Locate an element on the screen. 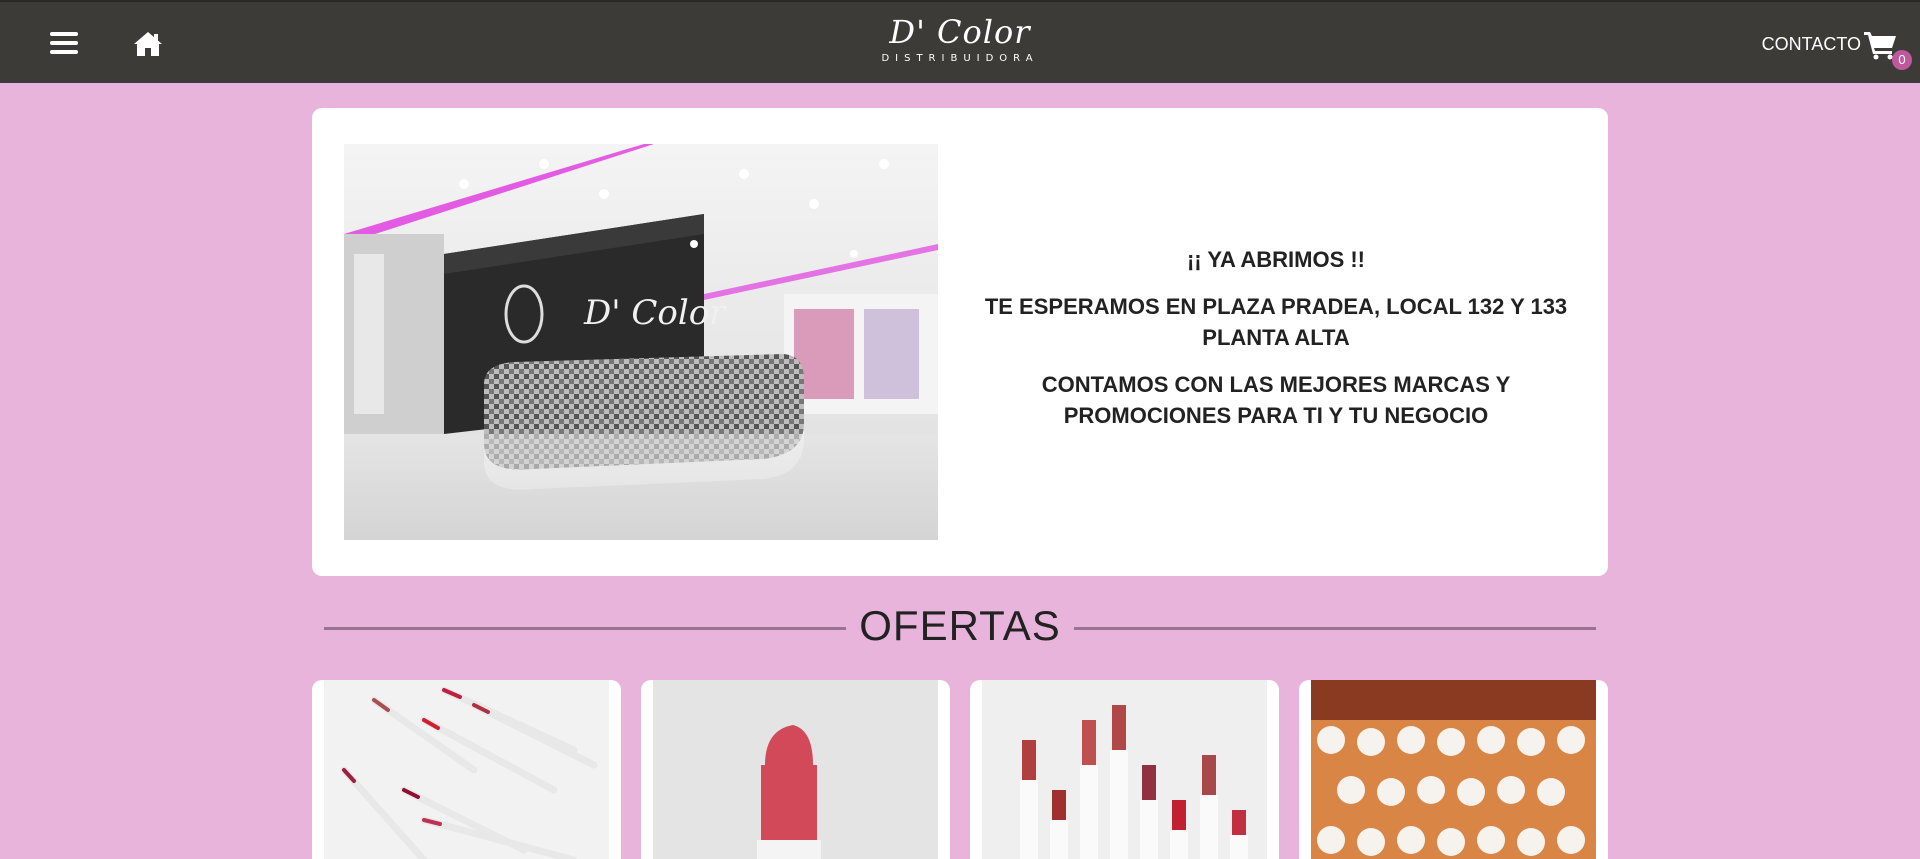 The width and height of the screenshot is (1920, 859). announcement-headline: ¡¡ YA ABRIMOS !! is located at coordinates (1276, 259).